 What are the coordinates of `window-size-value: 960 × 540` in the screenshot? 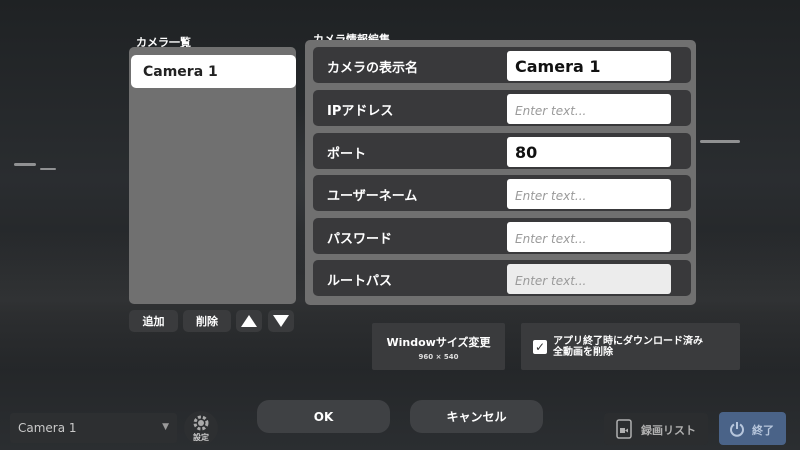 It's located at (438, 357).